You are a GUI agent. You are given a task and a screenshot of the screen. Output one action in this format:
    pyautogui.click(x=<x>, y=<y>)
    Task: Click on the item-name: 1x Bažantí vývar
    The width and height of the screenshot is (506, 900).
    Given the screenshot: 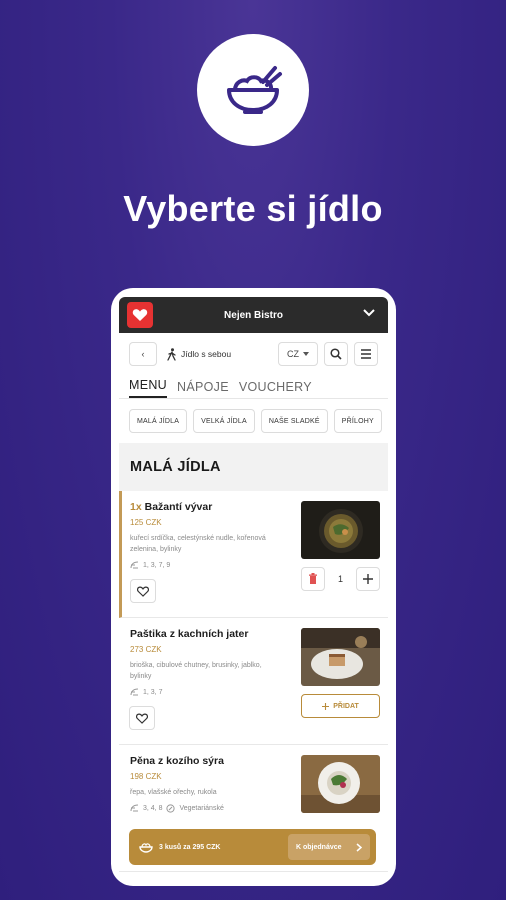 What is the action you would take?
    pyautogui.click(x=212, y=507)
    